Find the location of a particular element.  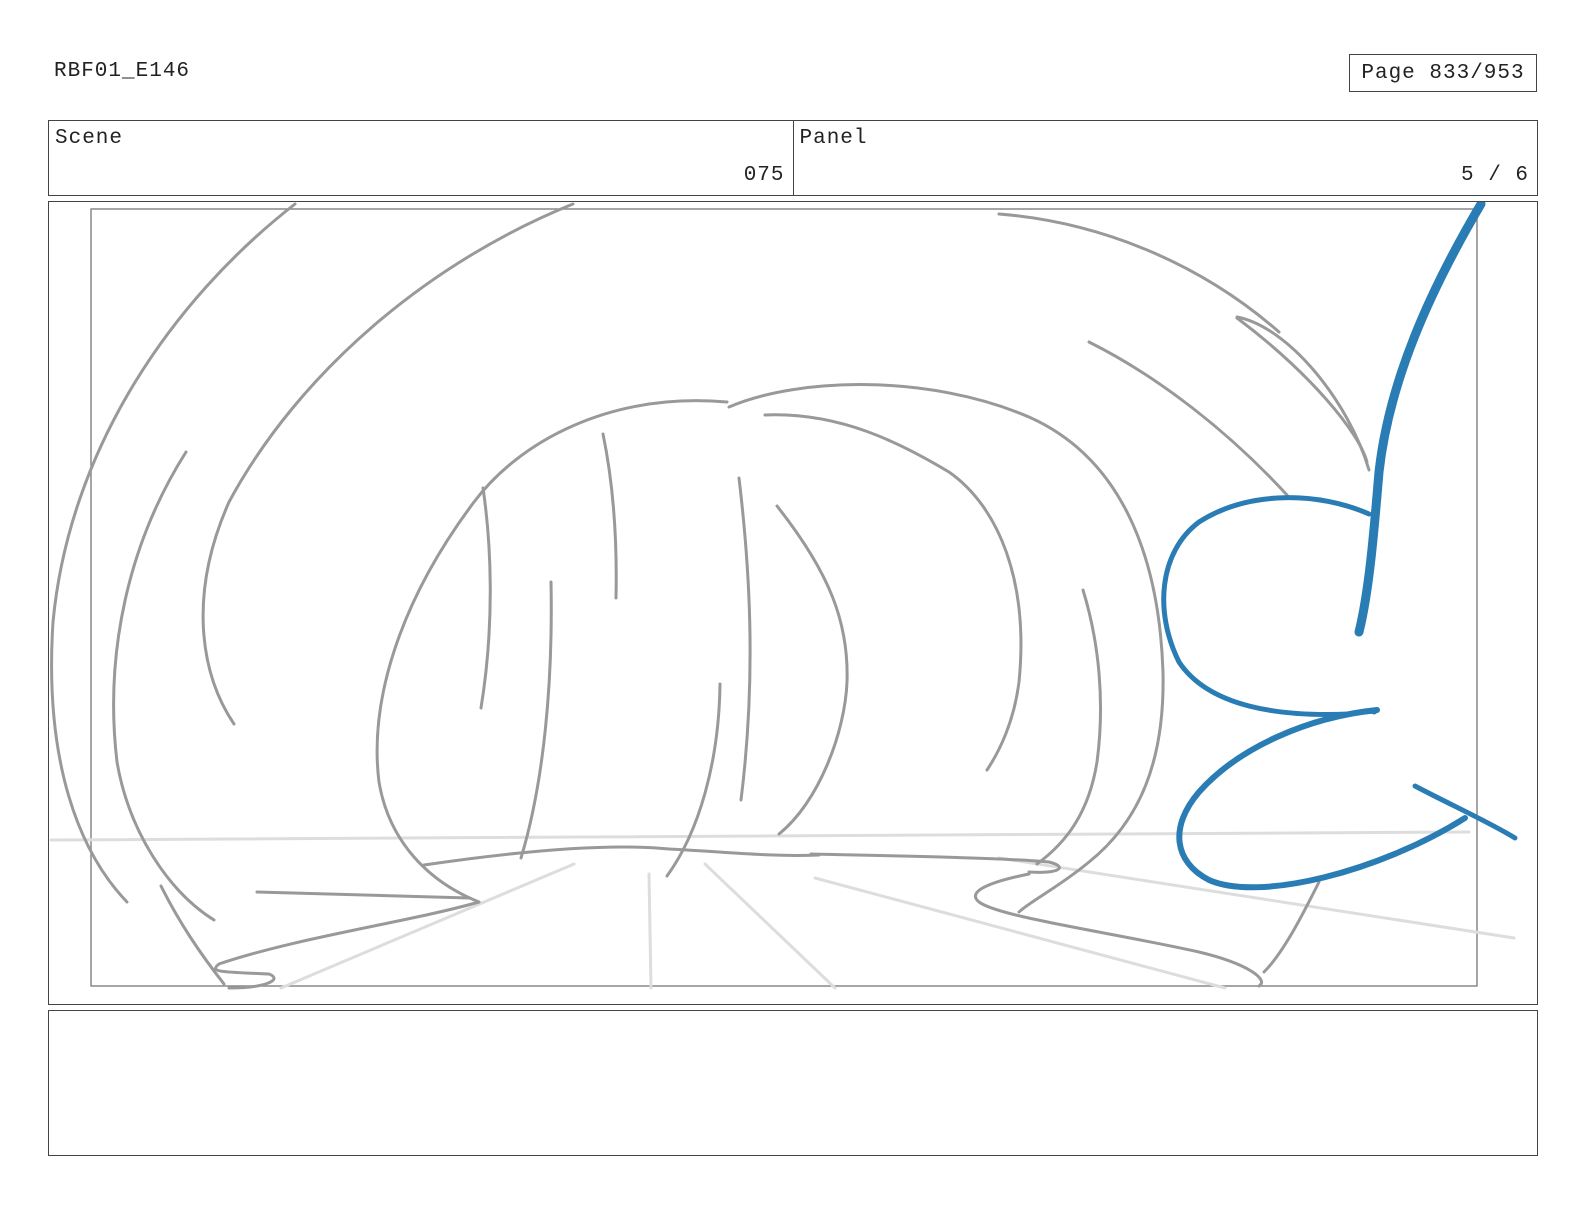

page-counter: Page 833/953 is located at coordinates (1443, 73).